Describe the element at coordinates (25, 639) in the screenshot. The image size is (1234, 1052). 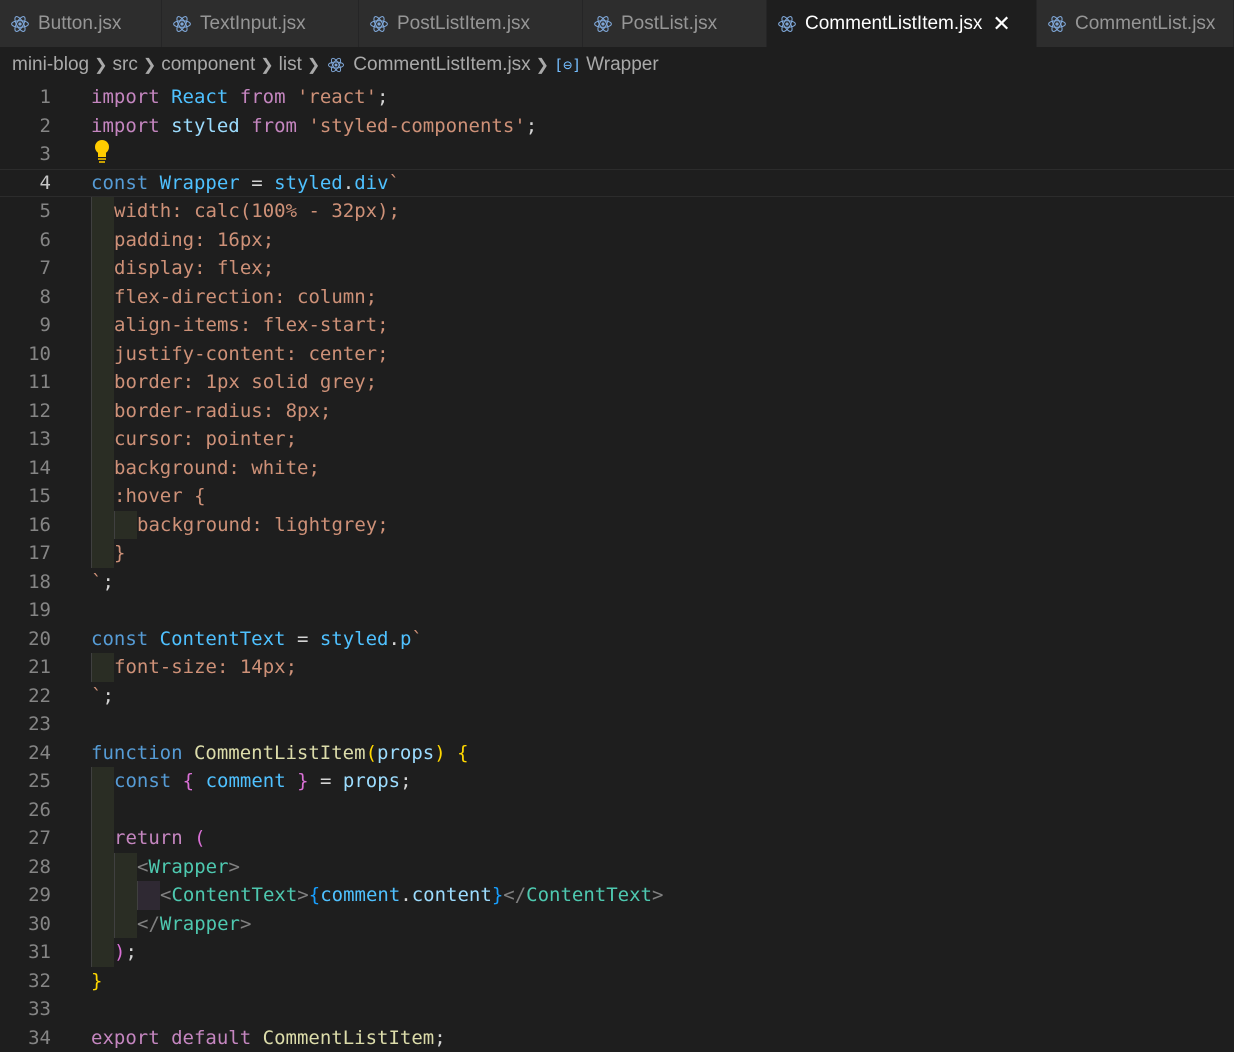
I see `line-number: 20` at that location.